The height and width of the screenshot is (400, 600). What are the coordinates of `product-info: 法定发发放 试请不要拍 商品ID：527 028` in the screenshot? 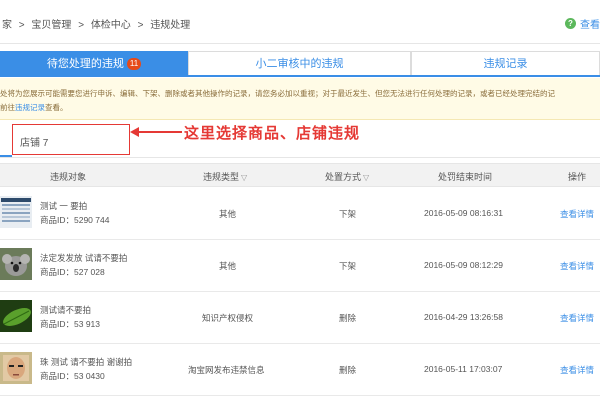 It's located at (83, 265).